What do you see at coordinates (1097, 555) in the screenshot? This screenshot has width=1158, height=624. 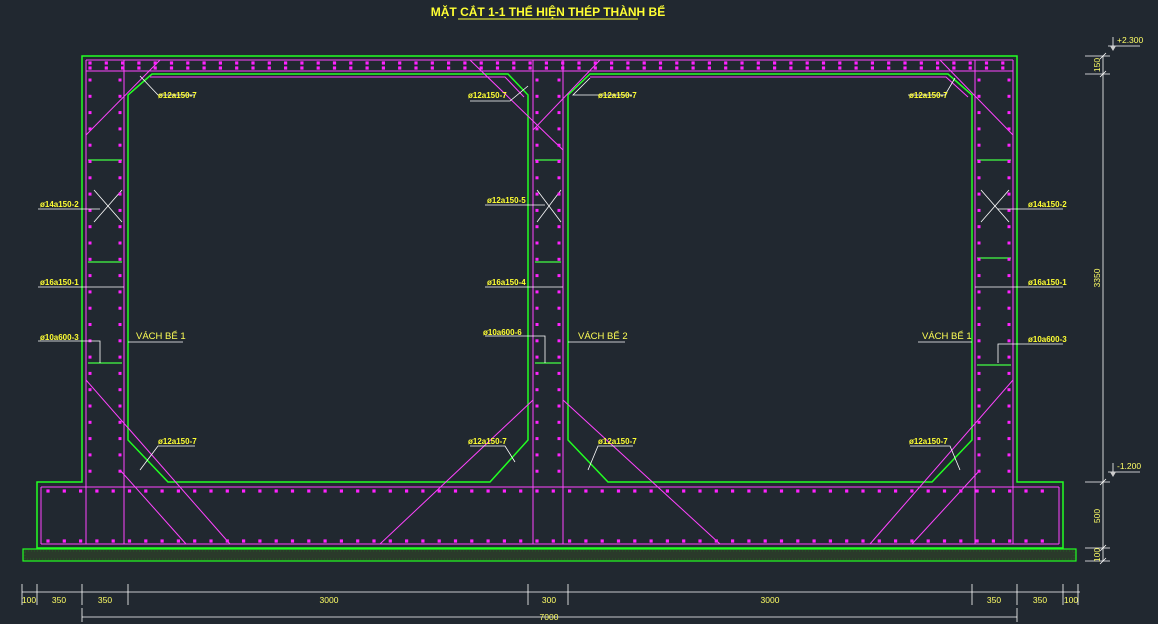 I see `svg-text: 100` at bounding box center [1097, 555].